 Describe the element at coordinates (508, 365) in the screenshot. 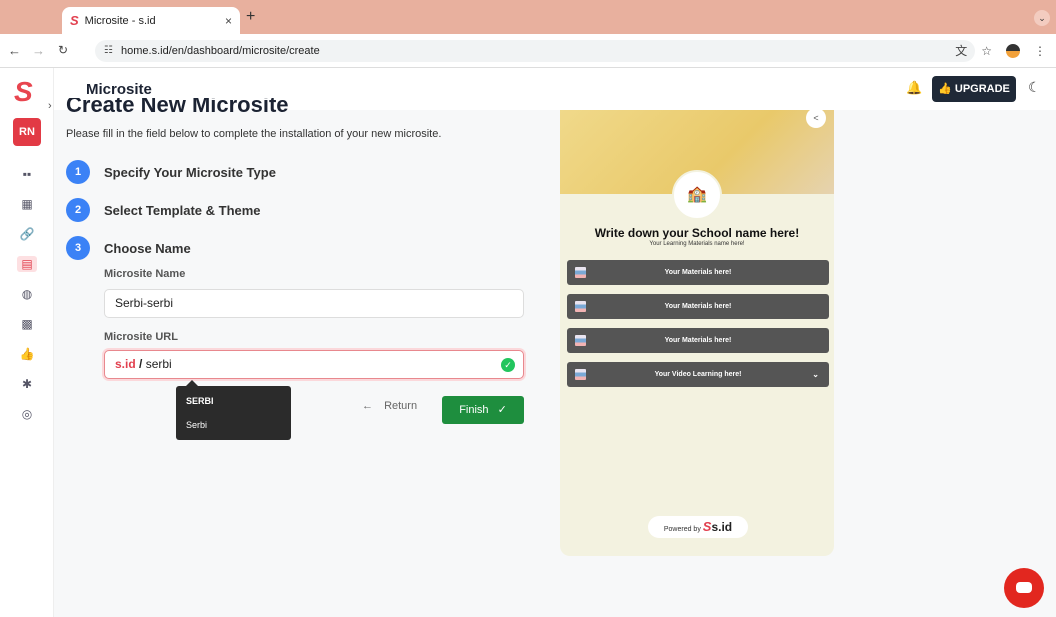

I see `valid-check-icon: ✓` at that location.